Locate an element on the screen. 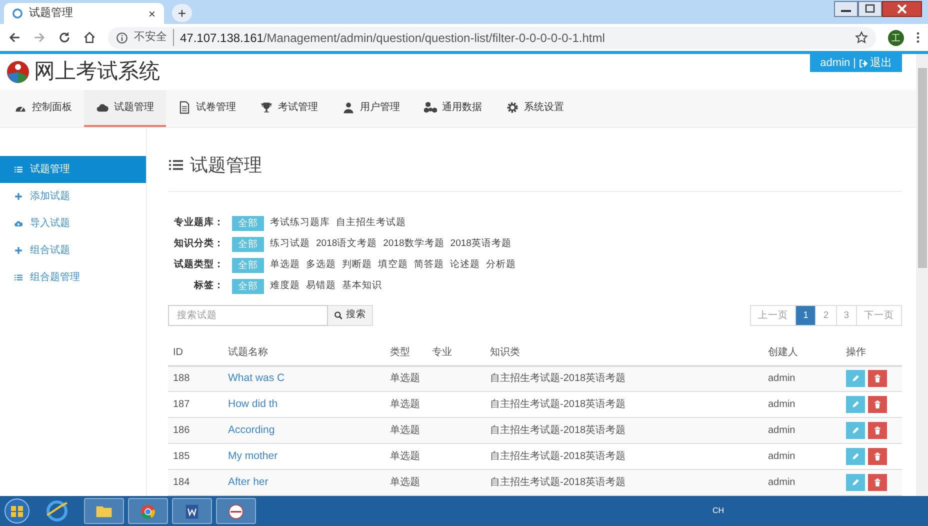 The image size is (928, 526). question-link: According is located at coordinates (251, 430).